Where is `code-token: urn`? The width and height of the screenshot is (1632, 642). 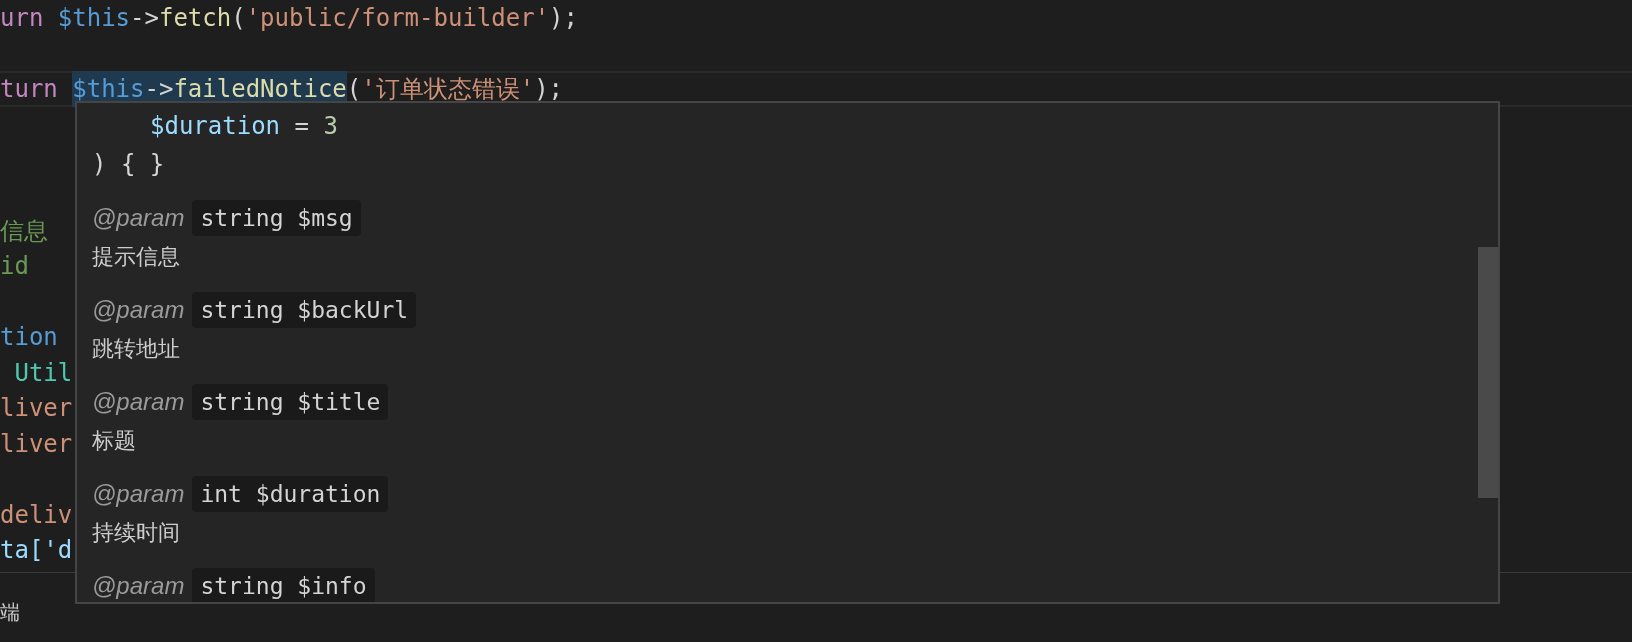 code-token: urn is located at coordinates (22, 18).